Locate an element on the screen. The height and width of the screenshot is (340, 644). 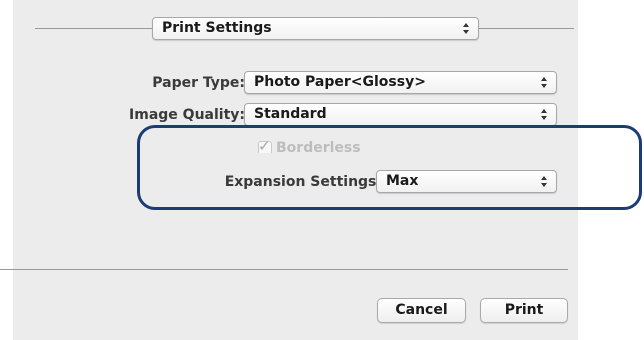
print-button: Print is located at coordinates (524, 310).